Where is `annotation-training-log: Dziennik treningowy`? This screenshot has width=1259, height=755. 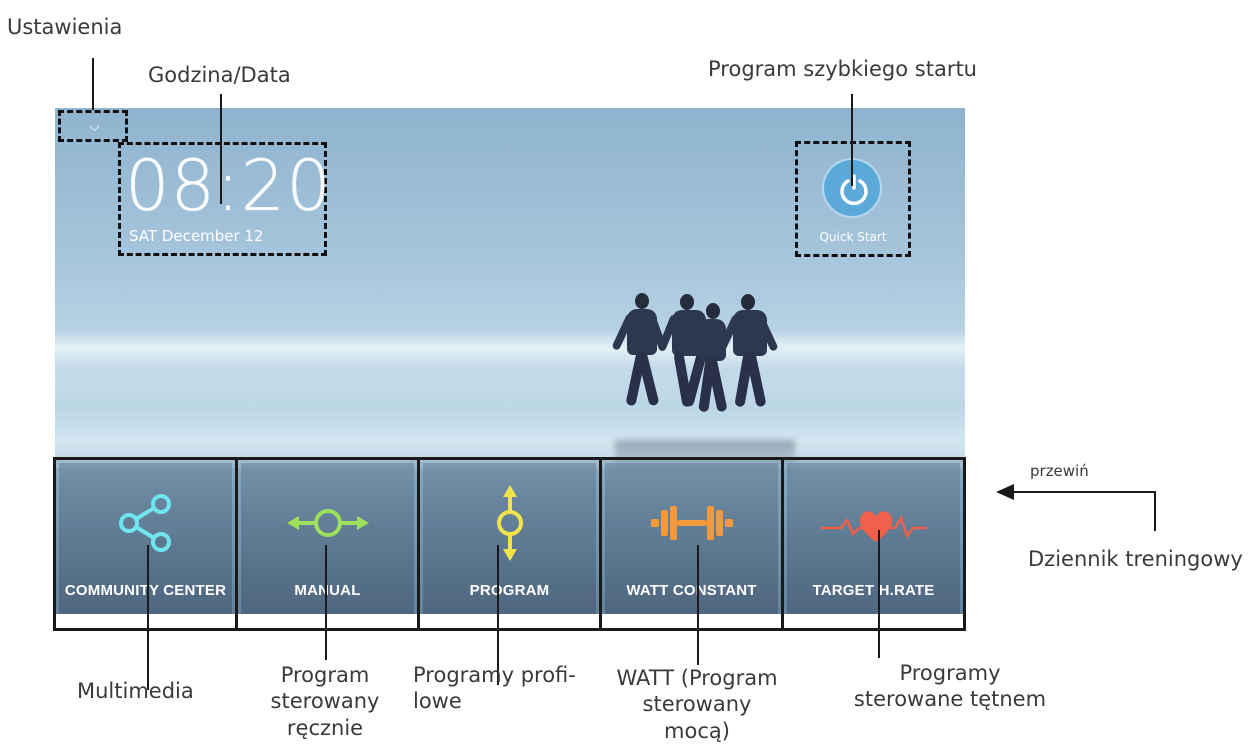
annotation-training-log: Dziennik treningowy is located at coordinates (1135, 559).